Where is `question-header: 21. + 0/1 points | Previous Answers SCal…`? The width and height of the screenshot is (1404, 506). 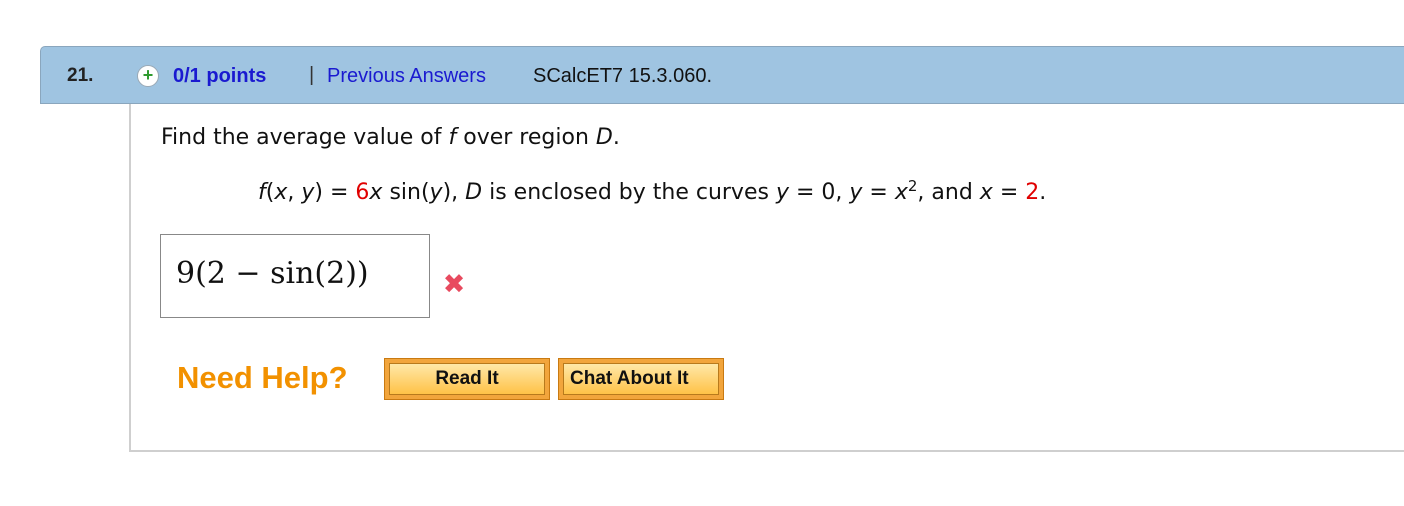 question-header: 21. + 0/1 points | Previous Answers SCal… is located at coordinates (722, 75).